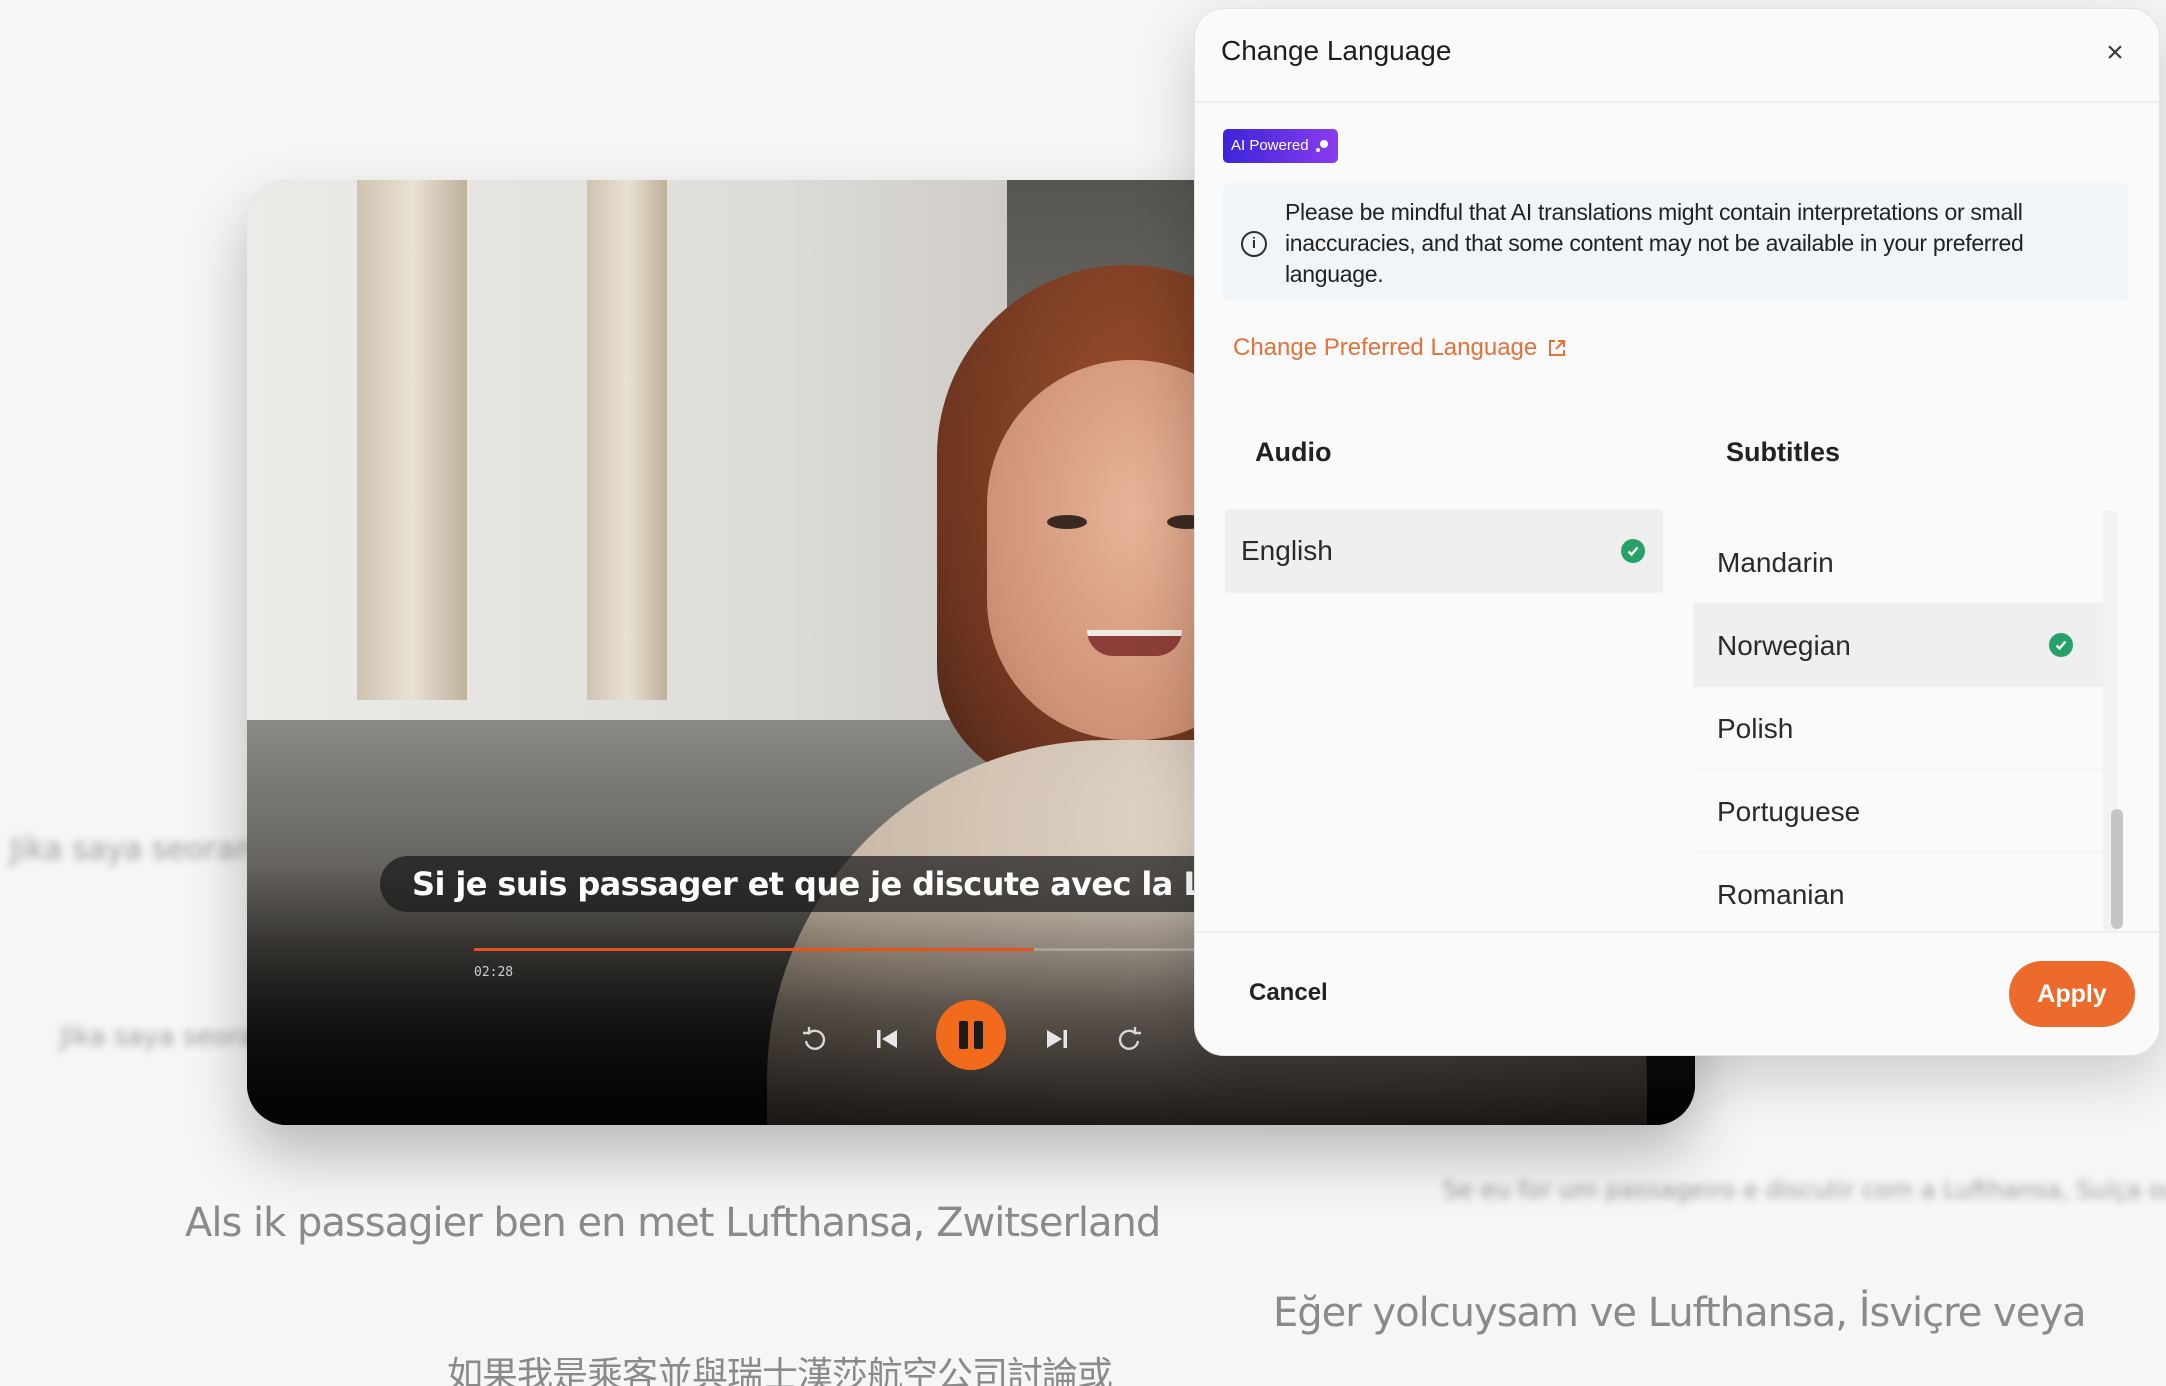  I want to click on subtitle-option-label: Mandarin, so click(1775, 562).